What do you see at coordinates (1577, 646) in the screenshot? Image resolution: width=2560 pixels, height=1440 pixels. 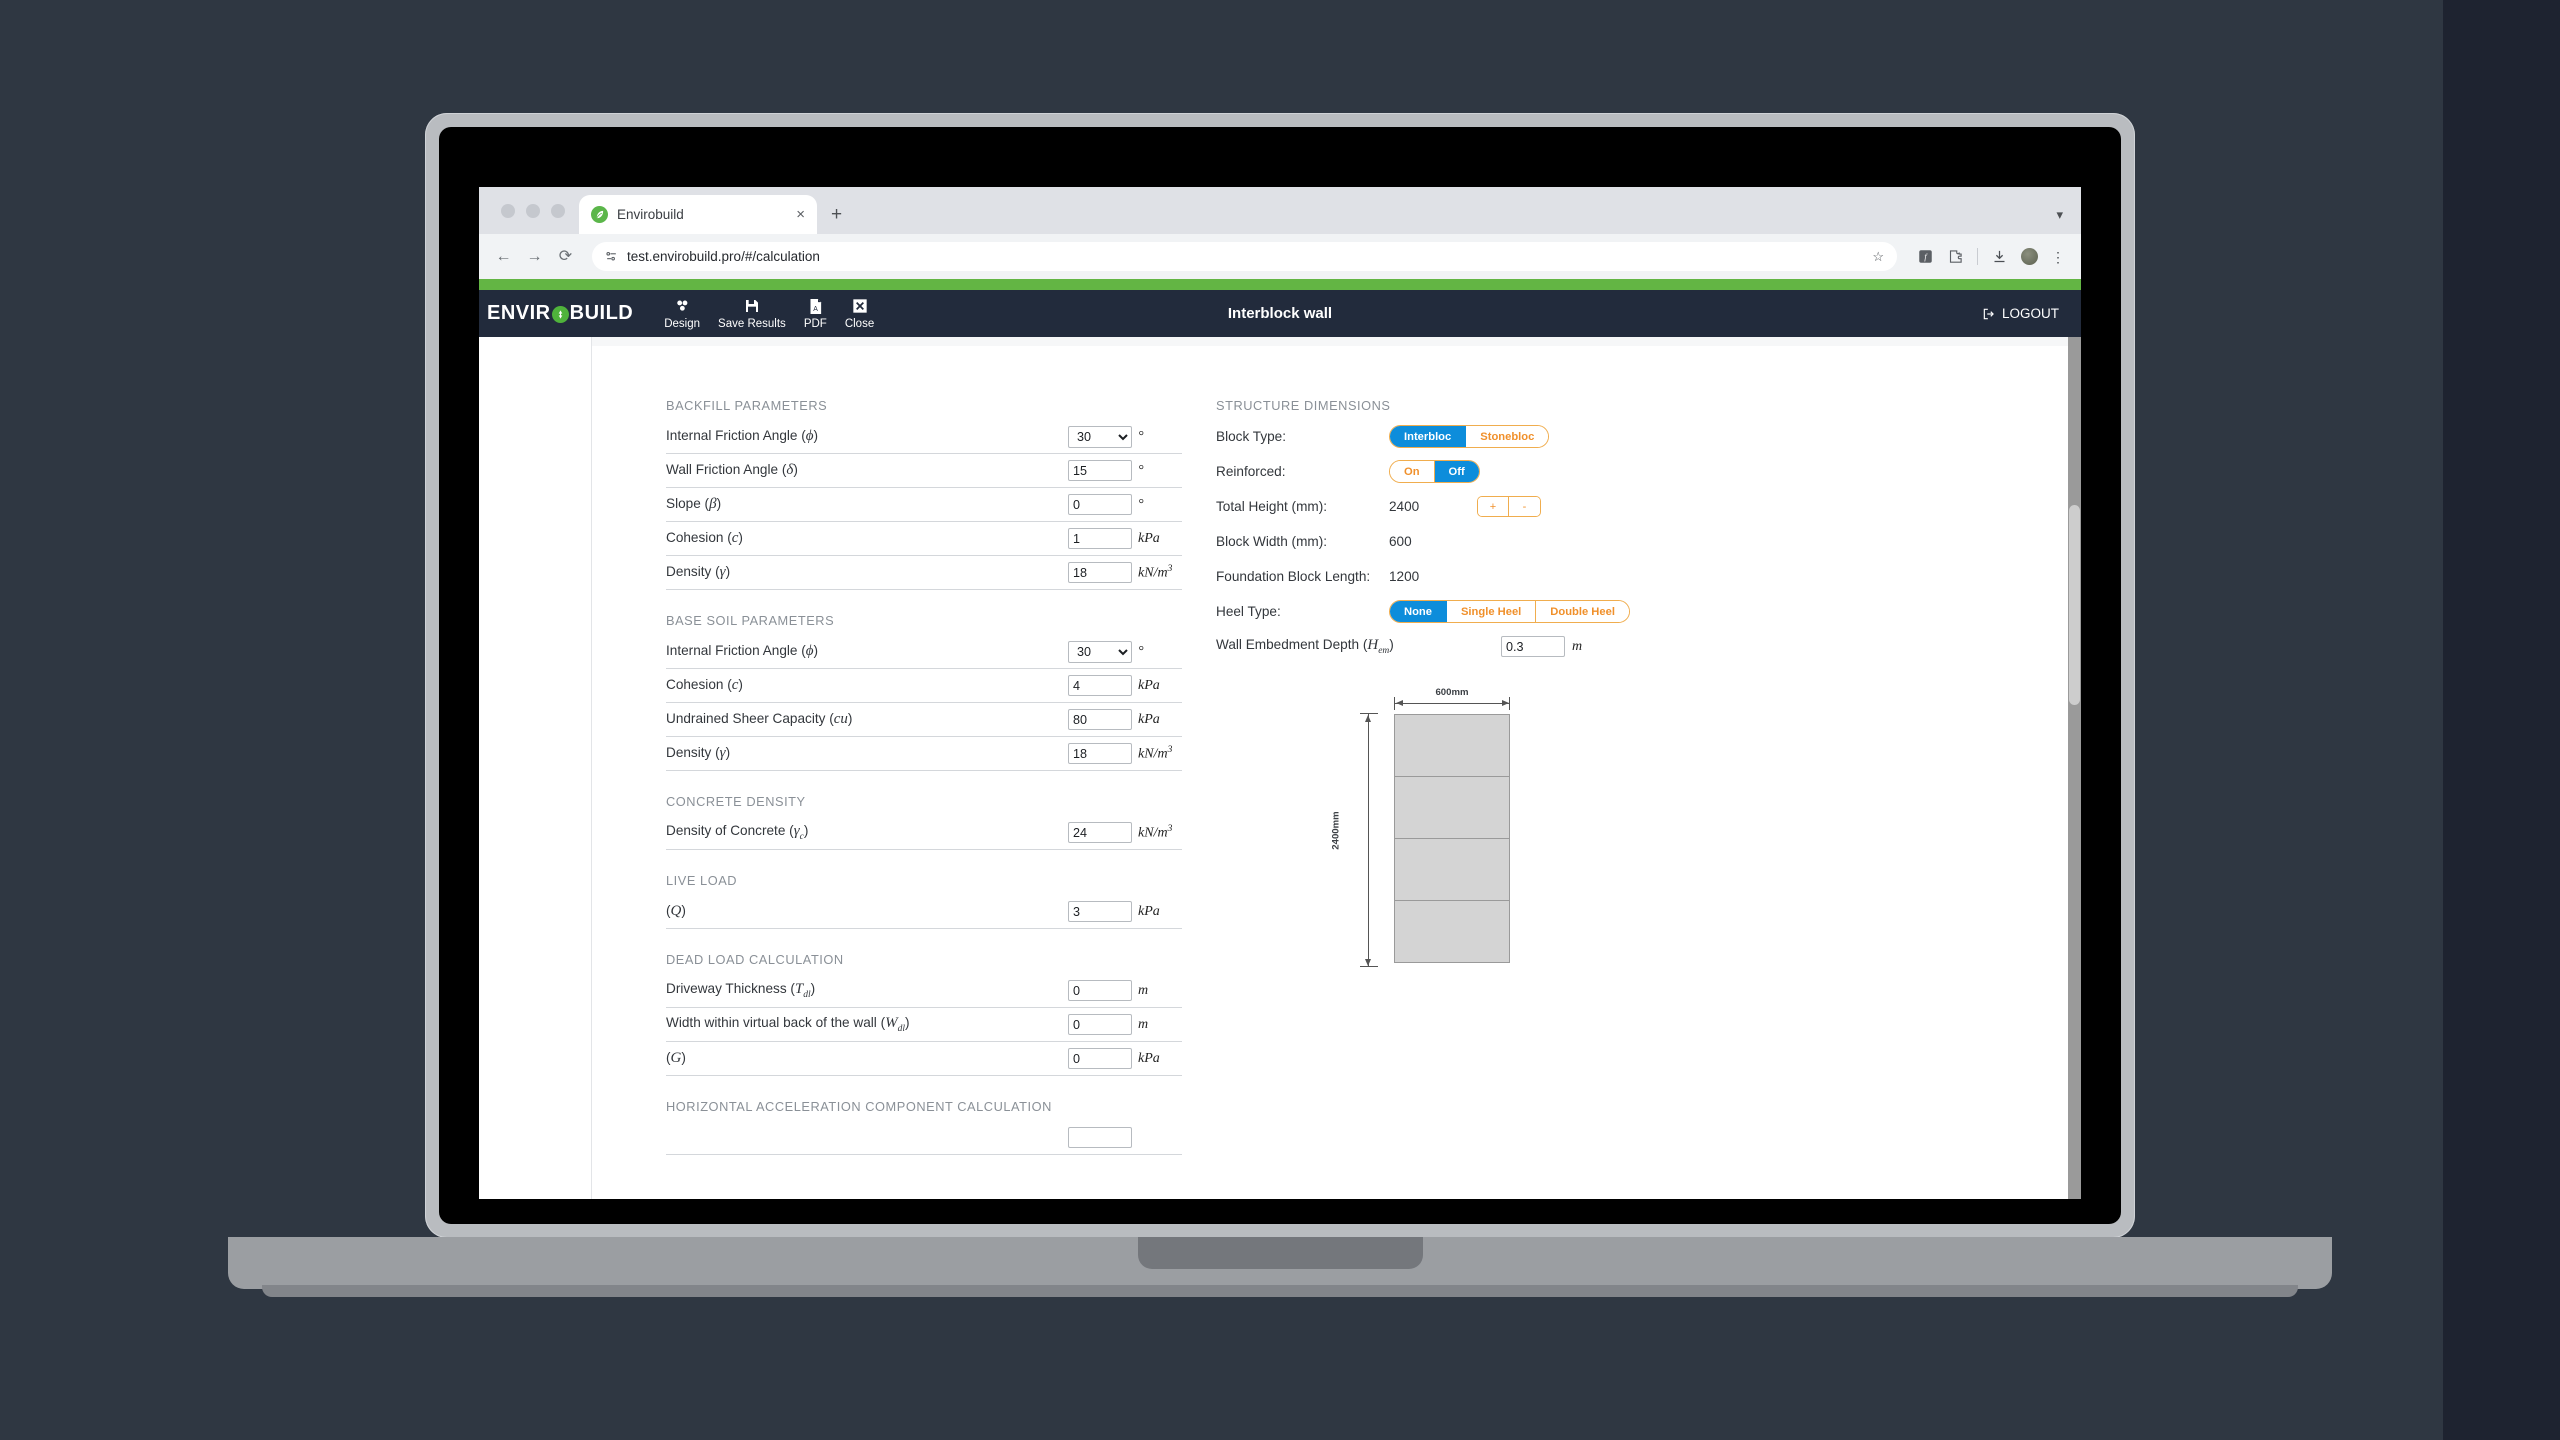 I see `wall-embedment-depth-unit: m` at bounding box center [1577, 646].